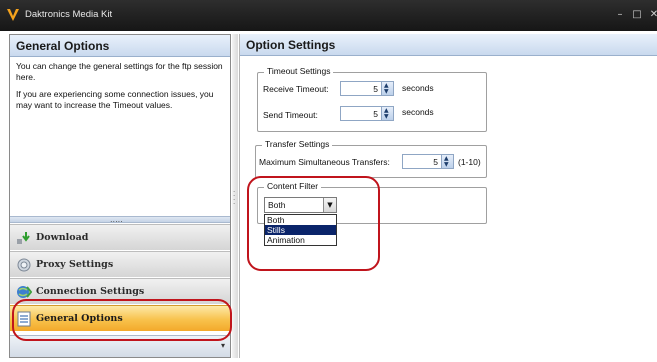 This screenshot has width=657, height=362. What do you see at coordinates (62, 237) in the screenshot?
I see `nav-item-label: Download` at bounding box center [62, 237].